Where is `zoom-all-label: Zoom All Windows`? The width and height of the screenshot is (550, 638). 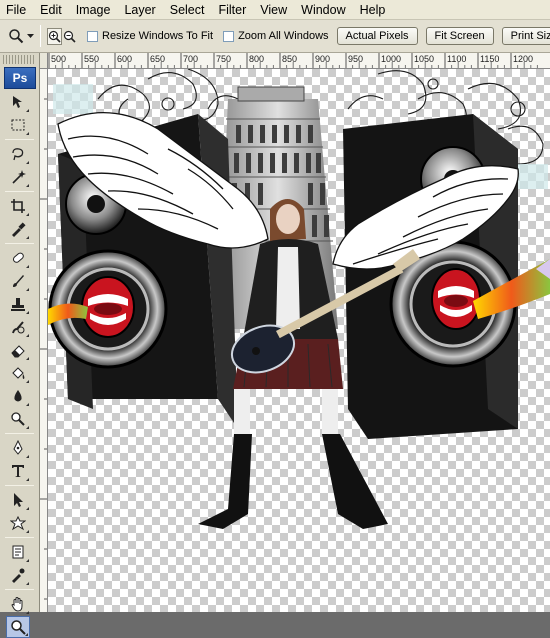
zoom-all-label: Zoom All Windows is located at coordinates (283, 36).